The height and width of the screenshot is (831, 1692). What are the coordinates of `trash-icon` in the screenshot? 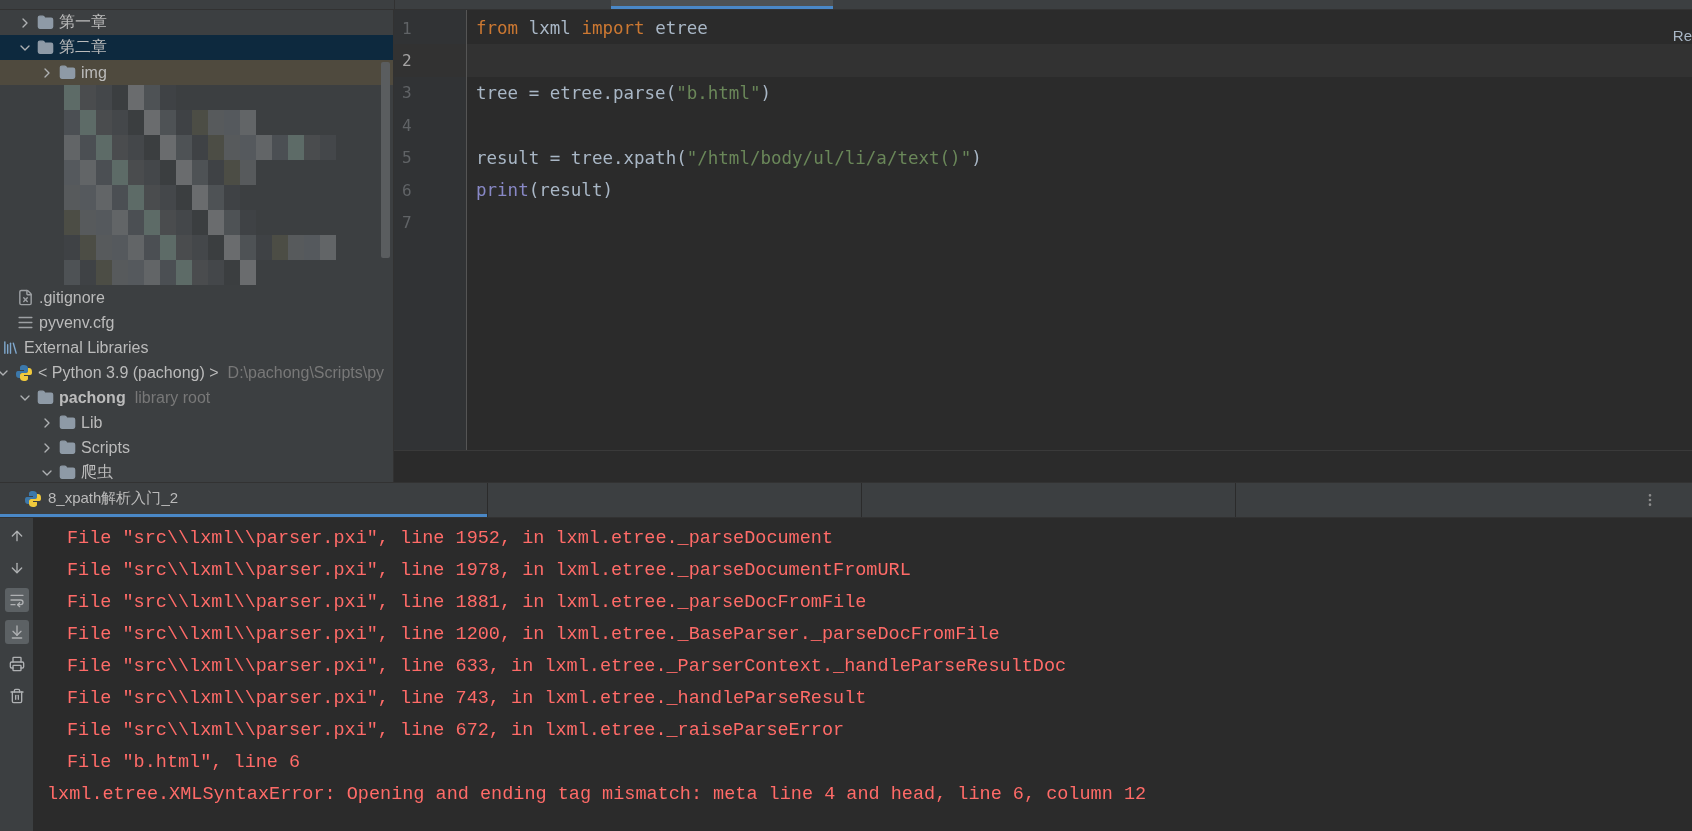 It's located at (16, 696).